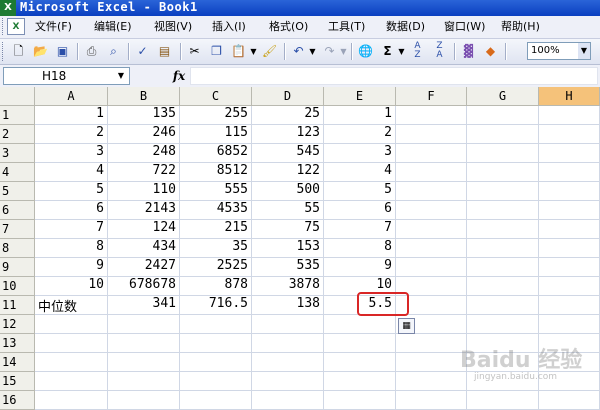 This screenshot has width=600, height=410. I want to click on cell-e7: 7, so click(360, 229).